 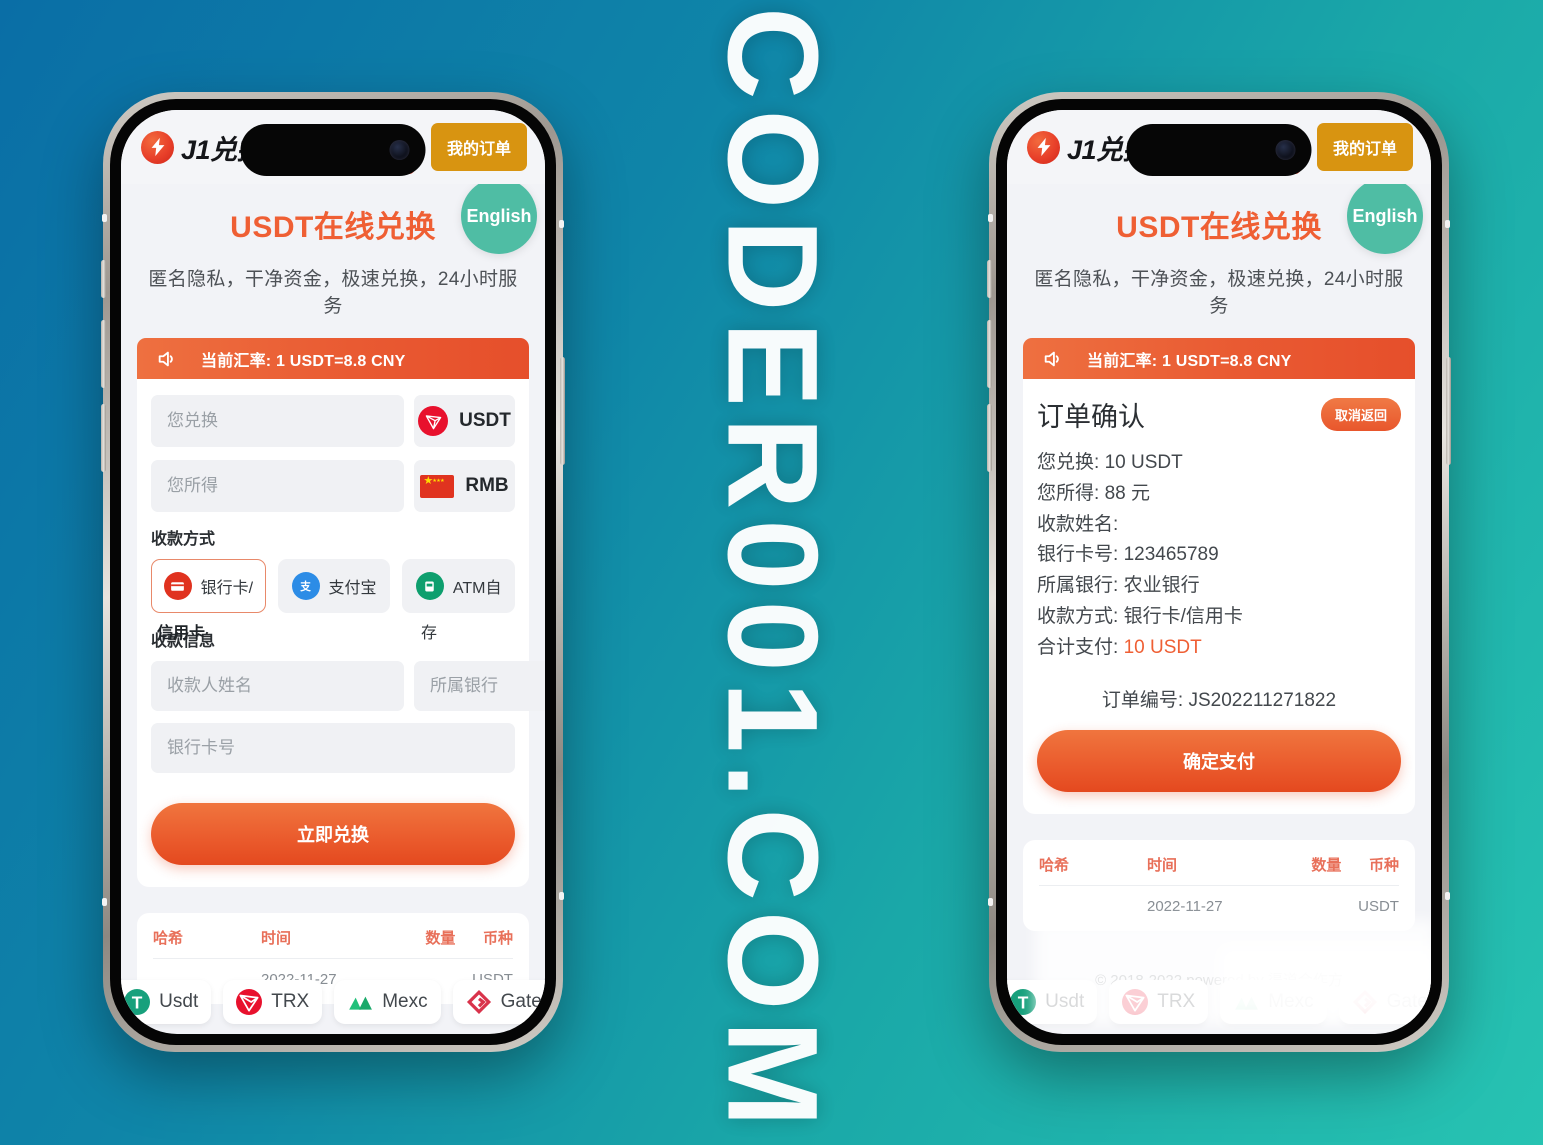 I want to click on page-subtitle: 匿名隐私，干净资金，极速兑换，24小时服务, so click(x=1219, y=293).